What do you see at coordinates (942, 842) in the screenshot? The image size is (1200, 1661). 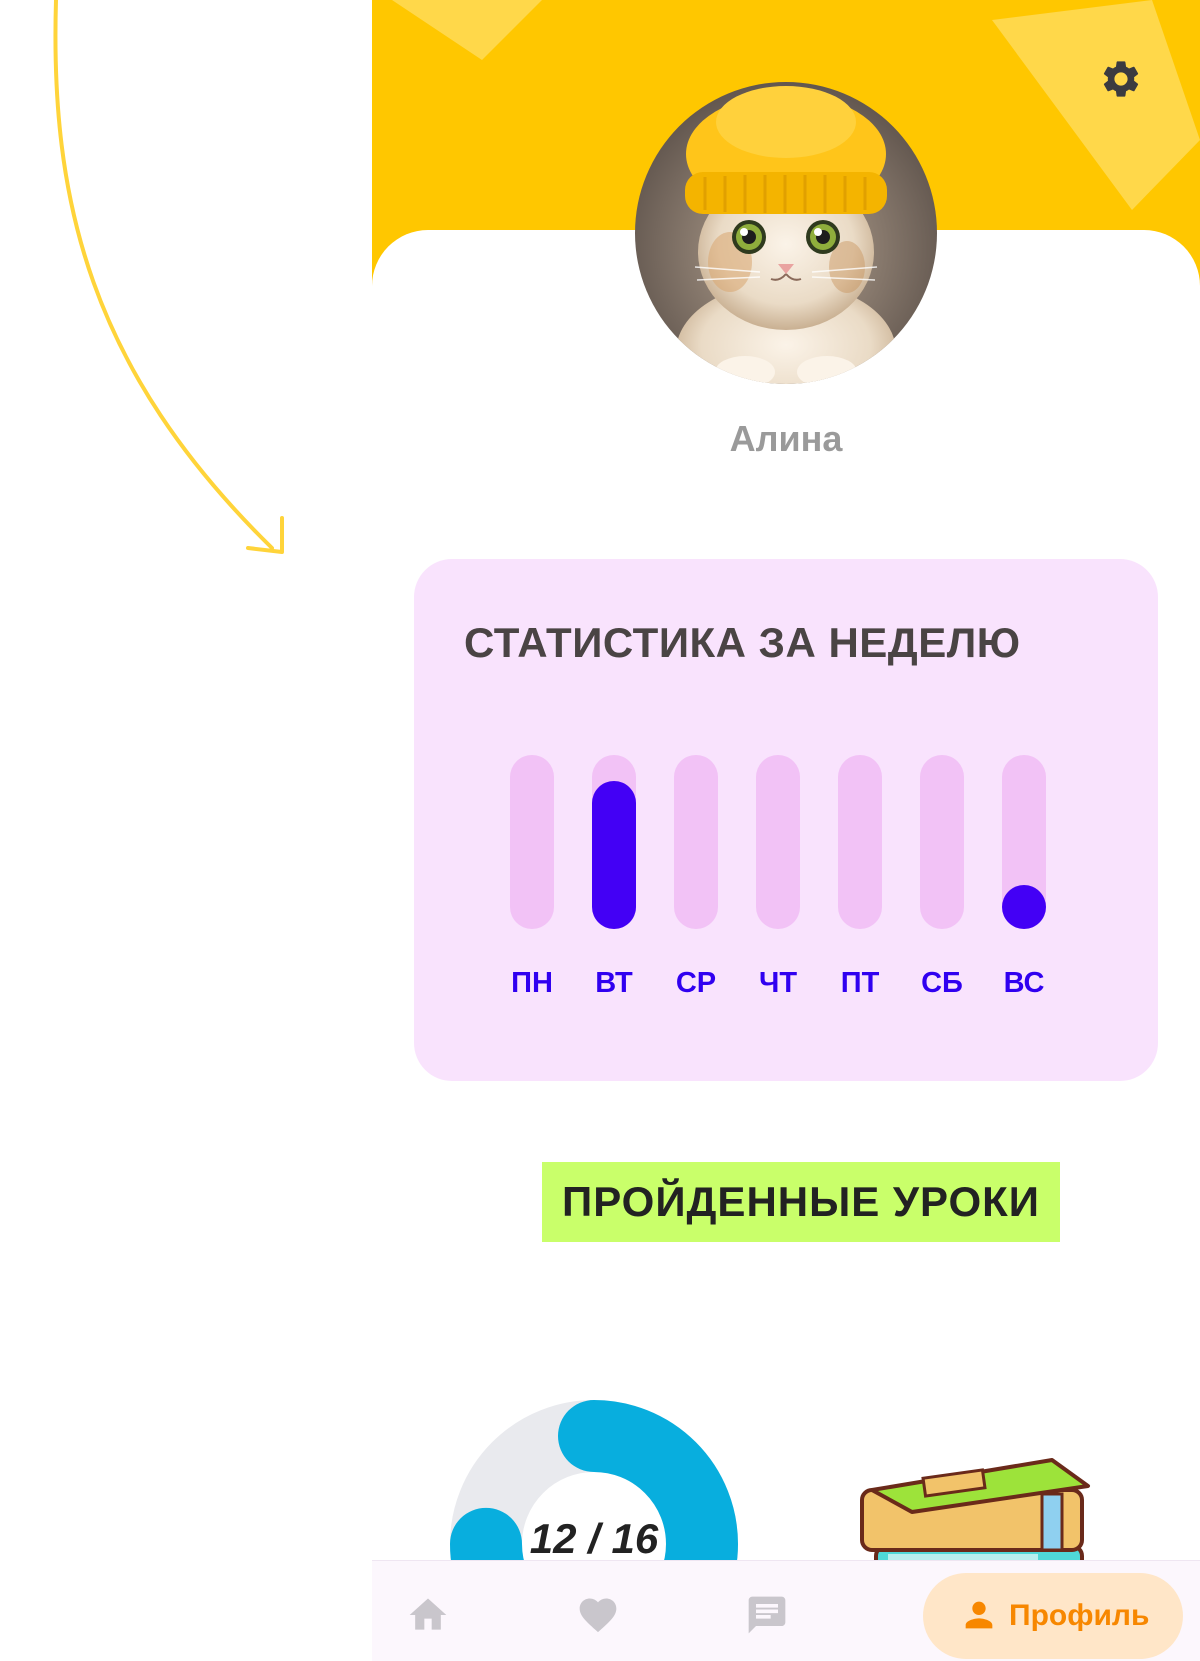 I see `day-bar-sat` at bounding box center [942, 842].